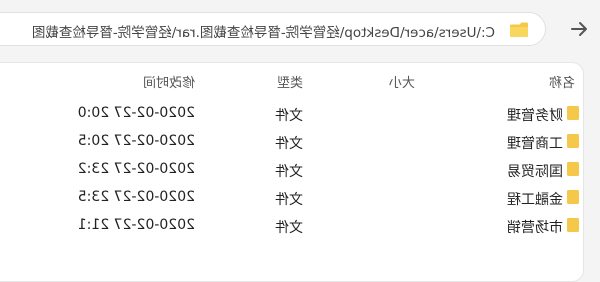  I want to click on file-name: 财务管理, so click(535, 116).